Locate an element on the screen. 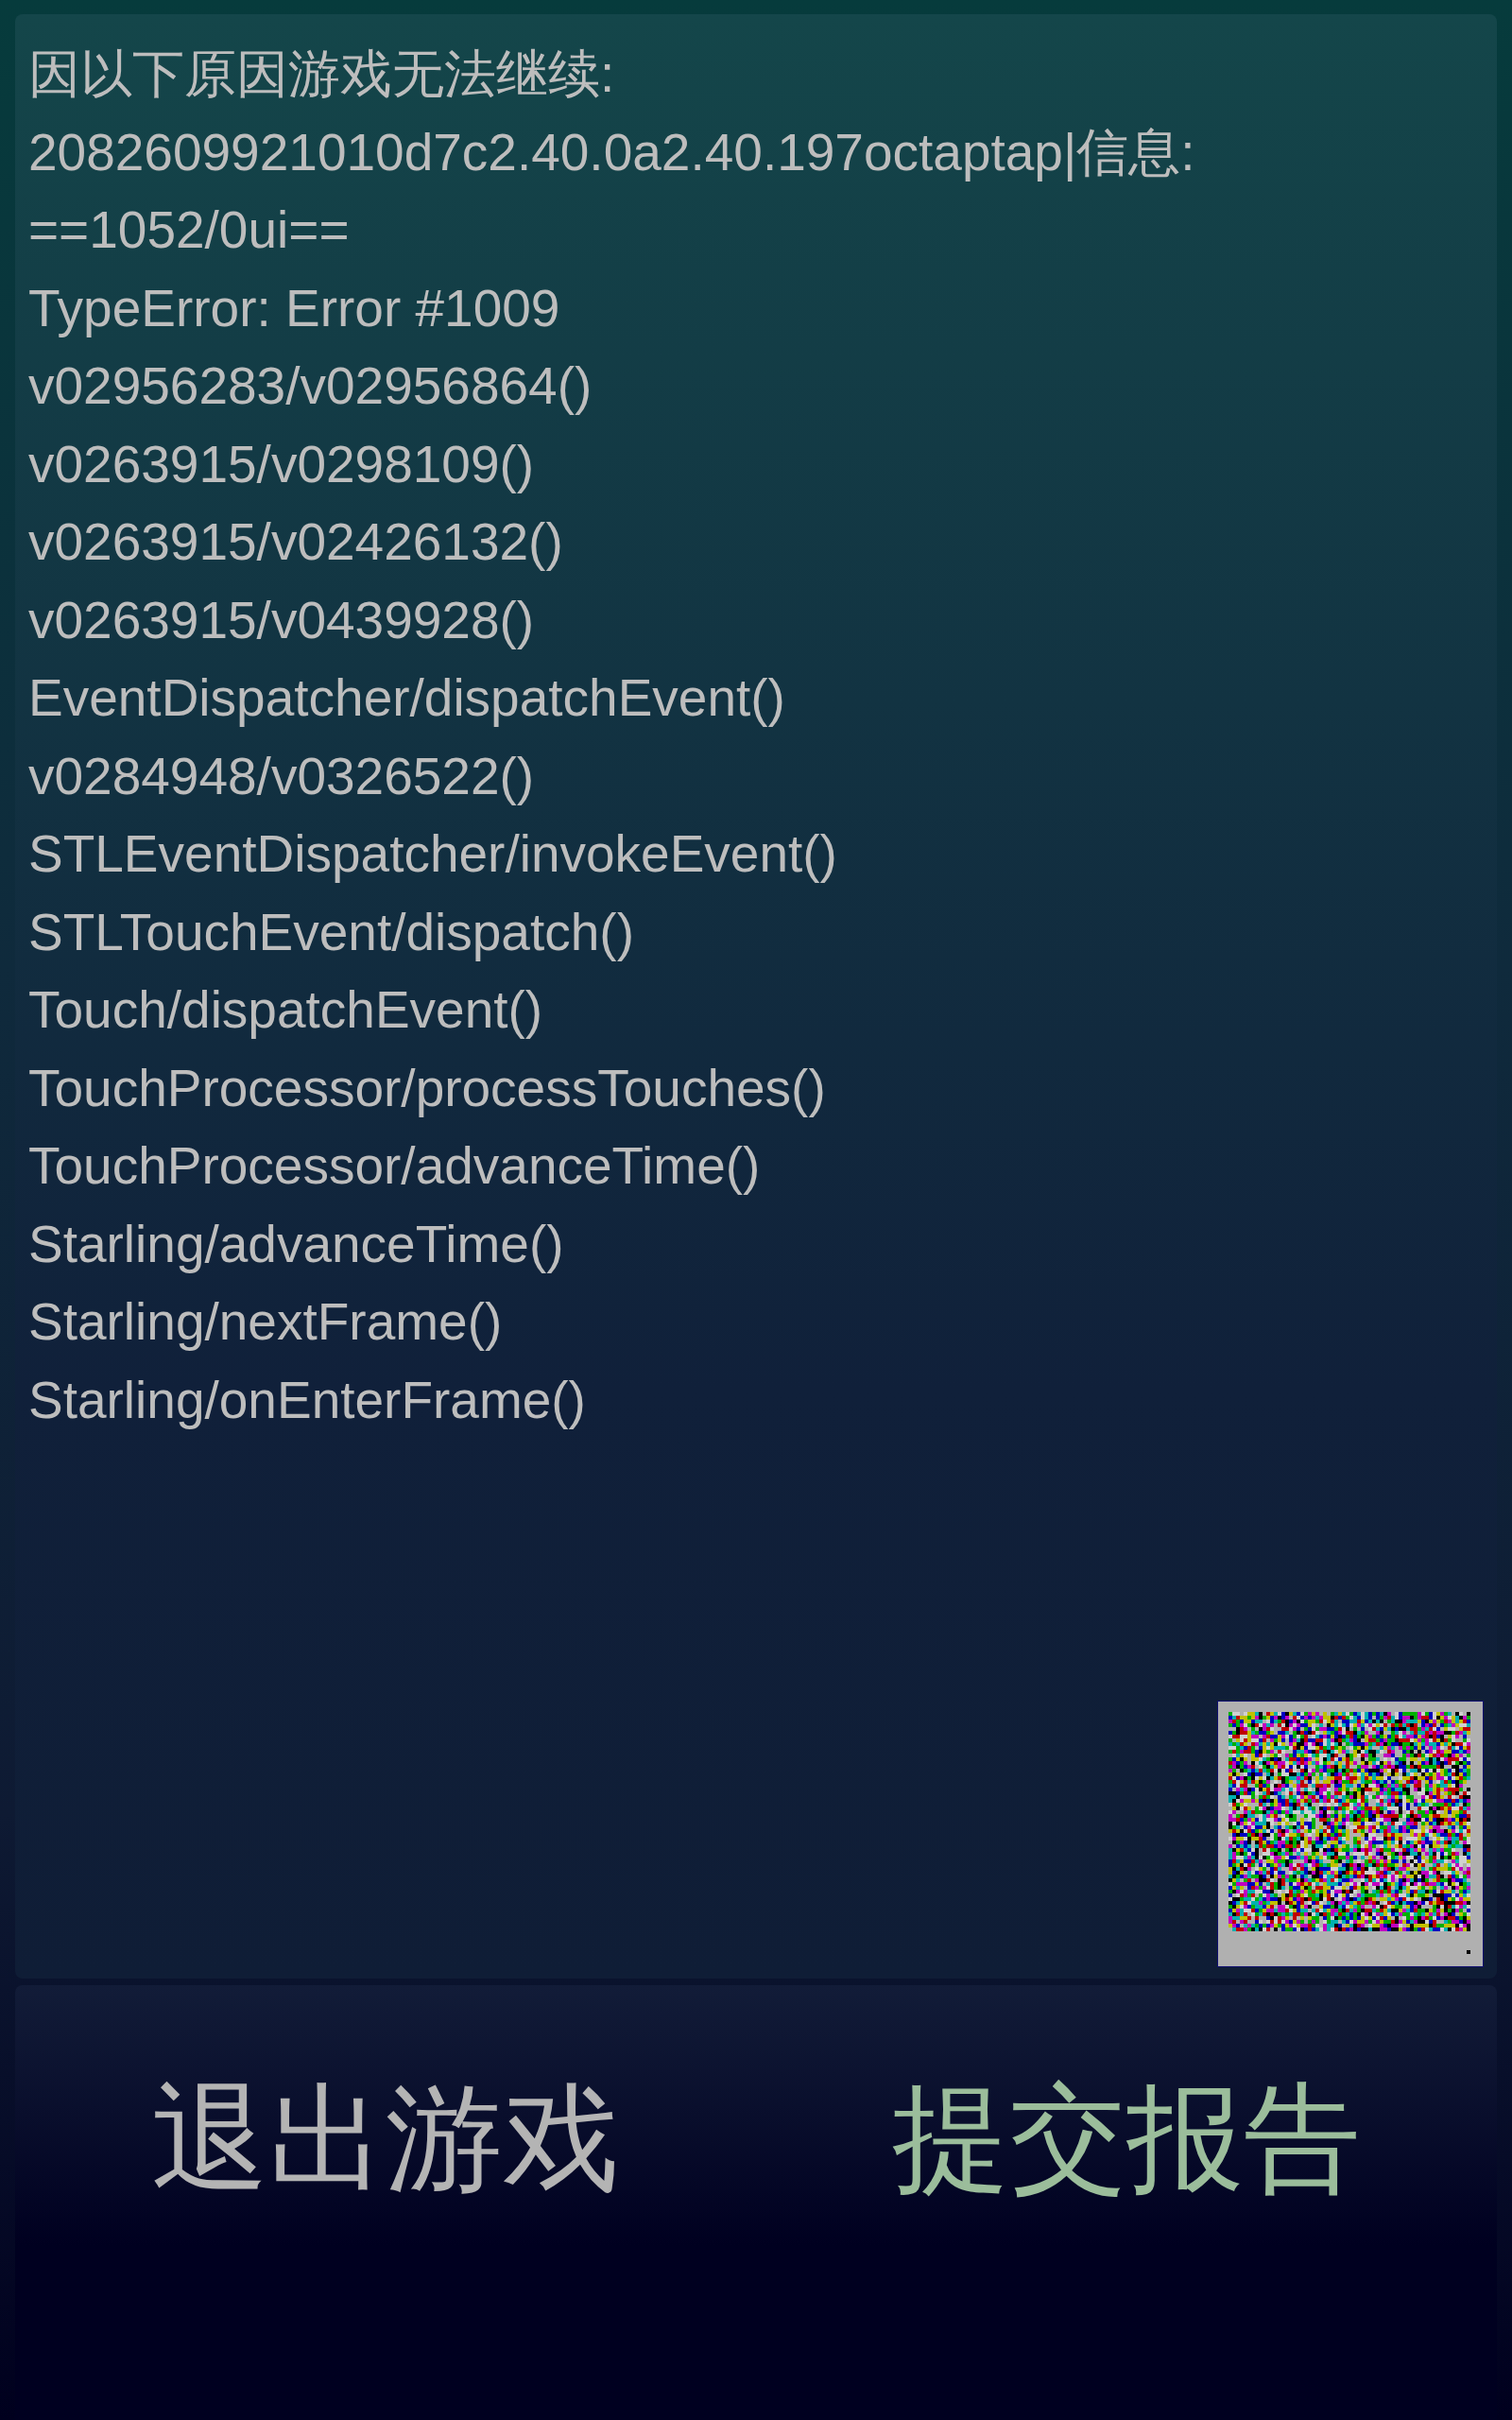 This screenshot has height=2420, width=1512. error-text-line: v02956283/v02956864() is located at coordinates (310, 386).